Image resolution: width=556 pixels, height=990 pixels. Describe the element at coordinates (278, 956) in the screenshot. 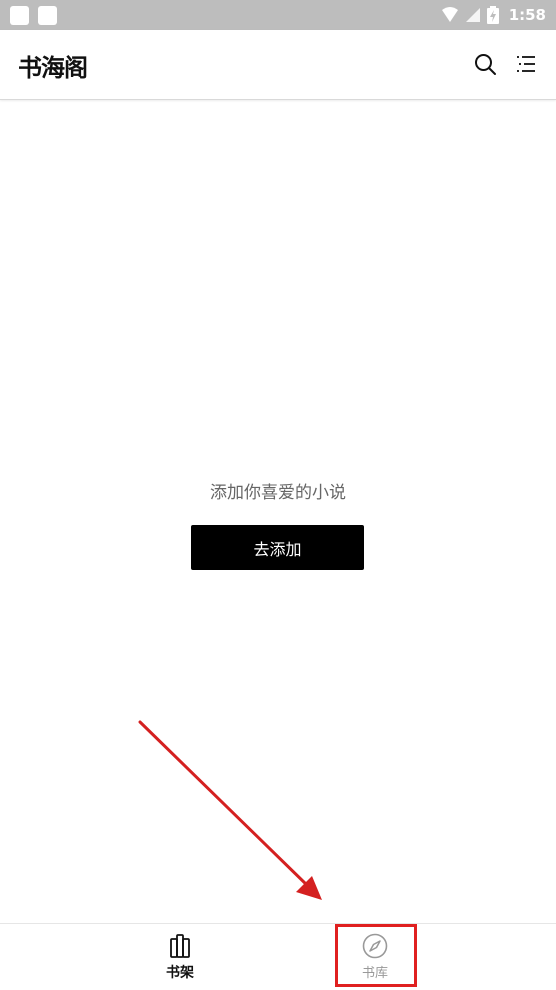

I see `bottom-nav: 书架 书库` at that location.